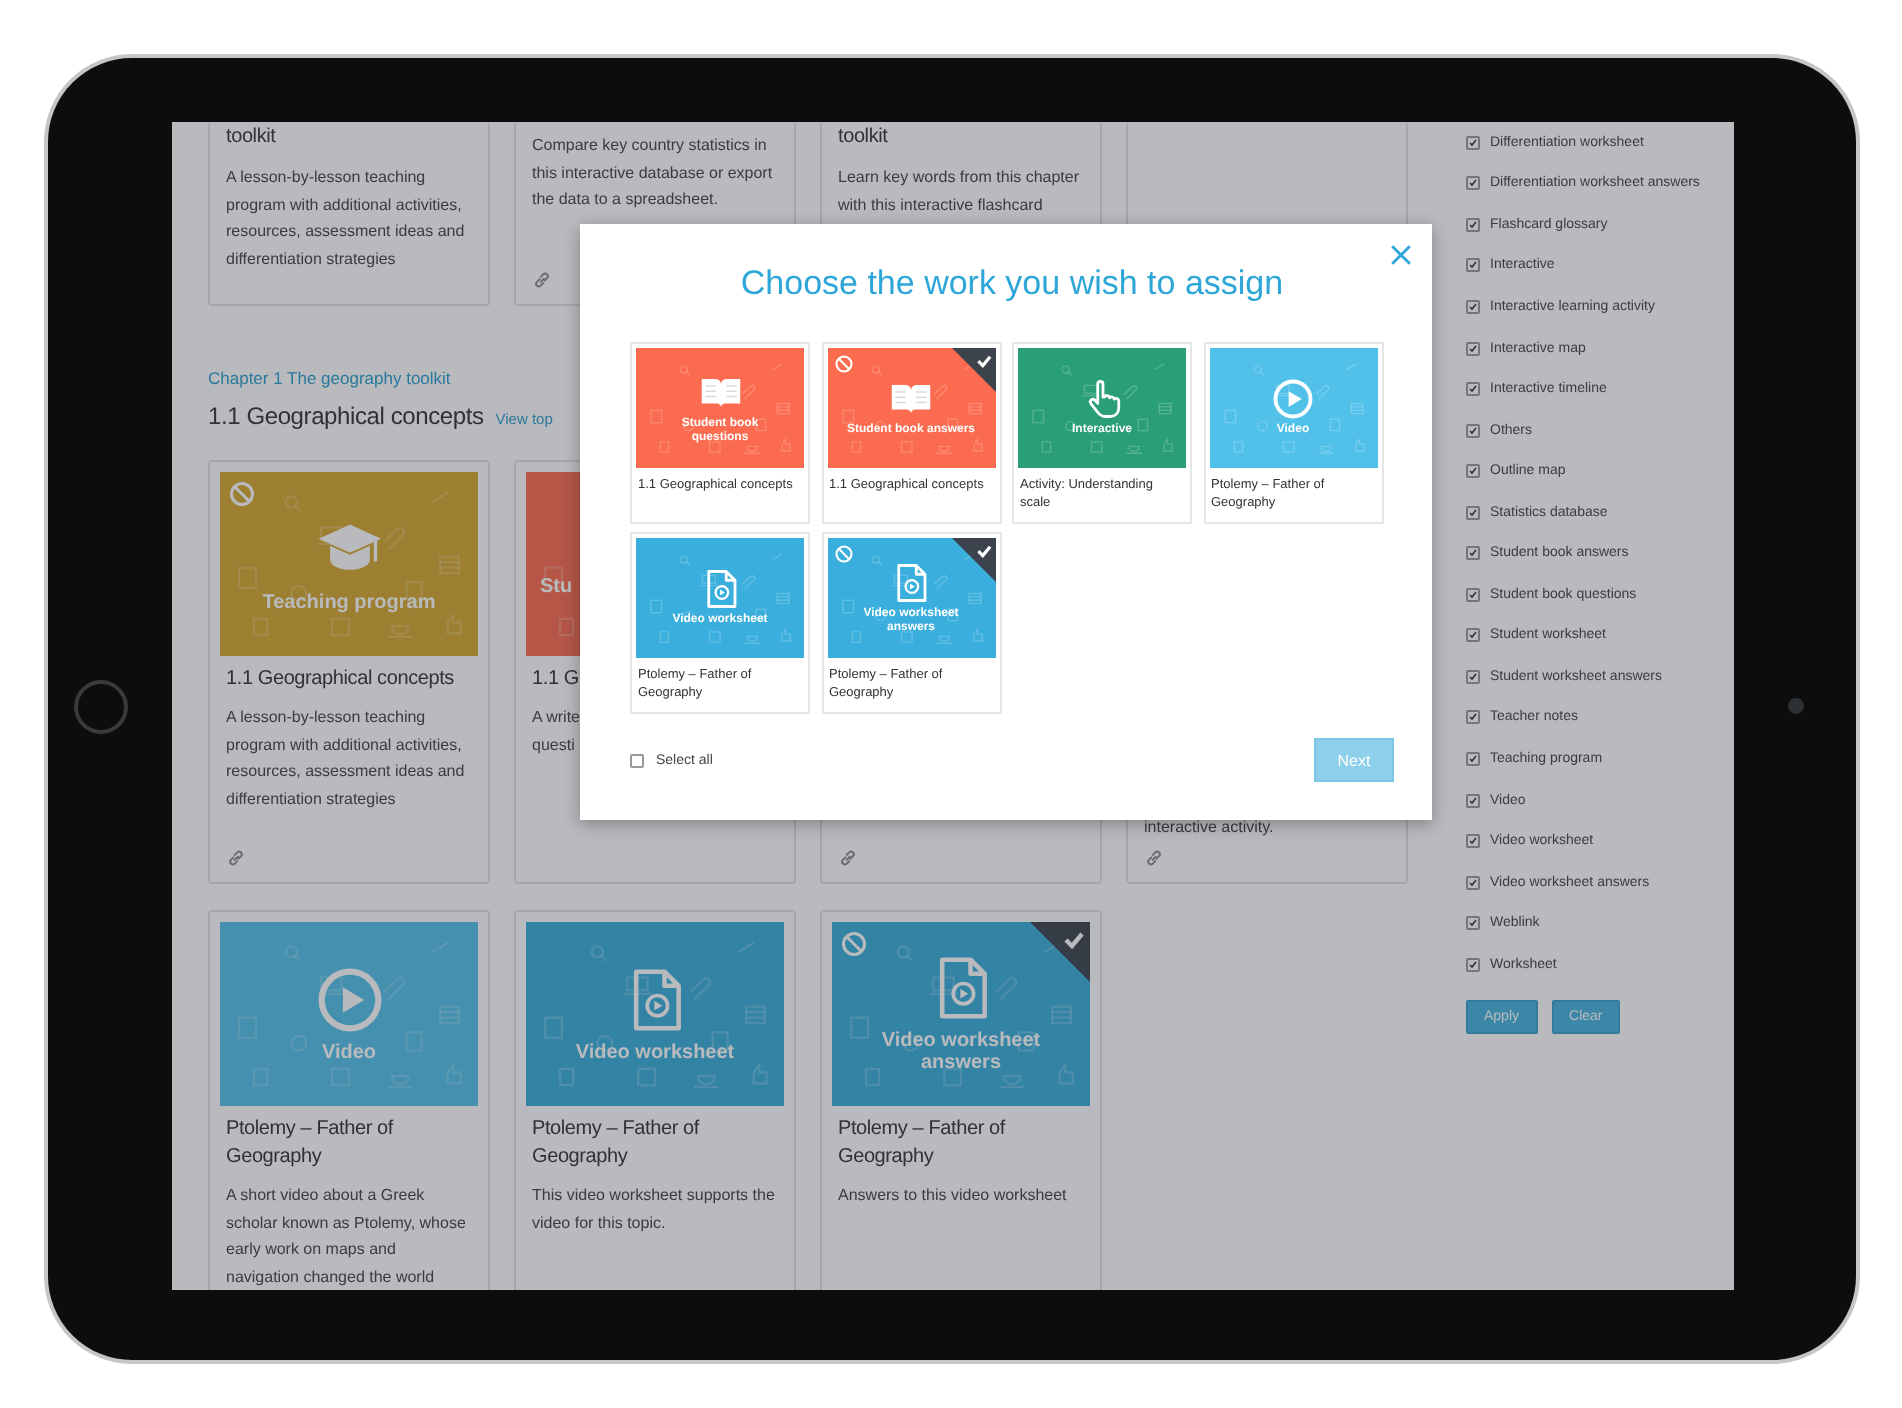 The height and width of the screenshot is (1408, 1902). What do you see at coordinates (653, 173) in the screenshot?
I see `card-description: Compare key country statistics in this interactive database or export the data to a spreadsheet.` at bounding box center [653, 173].